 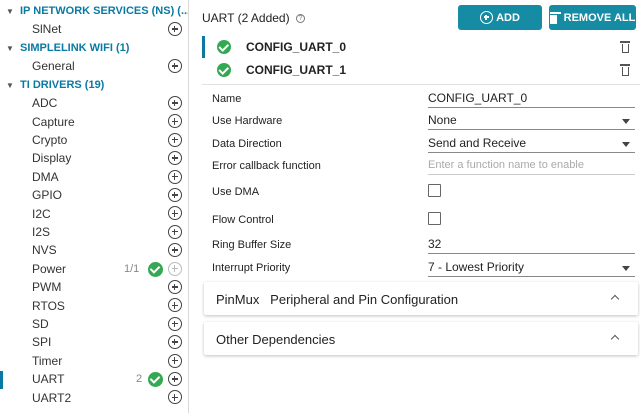 What do you see at coordinates (508, 17) in the screenshot?
I see `add-button-label: ADD` at bounding box center [508, 17].